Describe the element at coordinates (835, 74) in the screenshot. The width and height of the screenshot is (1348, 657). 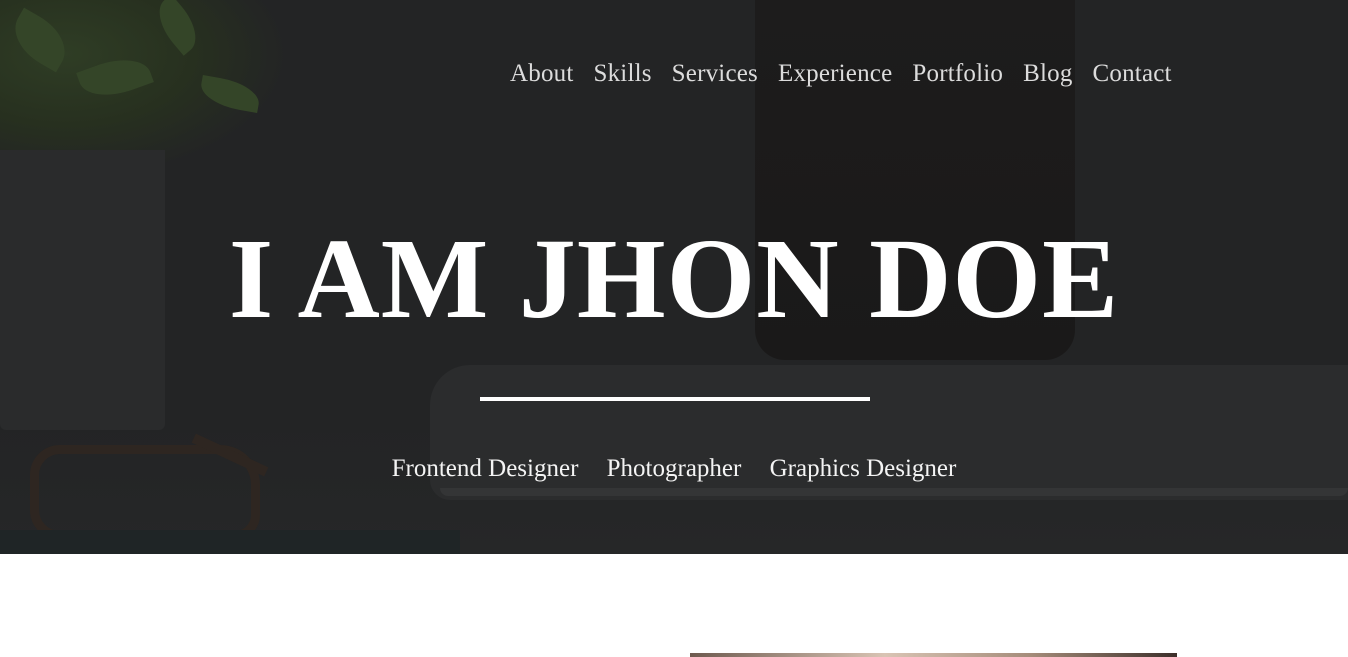
I see `nav-link-experience: Experience` at that location.